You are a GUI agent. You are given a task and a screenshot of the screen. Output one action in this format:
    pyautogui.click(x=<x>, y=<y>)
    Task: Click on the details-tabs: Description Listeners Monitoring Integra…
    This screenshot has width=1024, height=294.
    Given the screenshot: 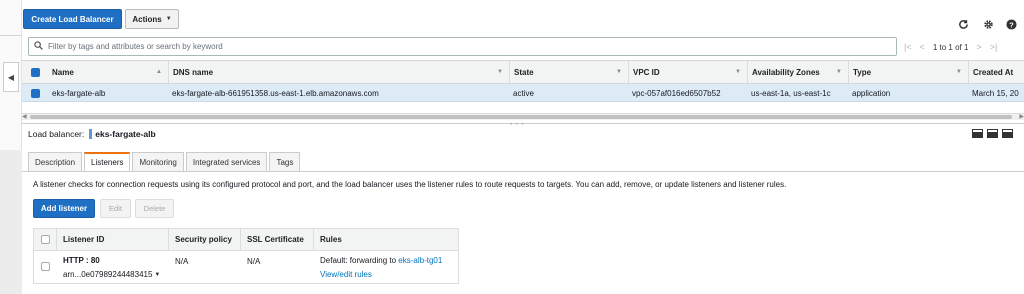 What is the action you would take?
    pyautogui.click(x=164, y=162)
    